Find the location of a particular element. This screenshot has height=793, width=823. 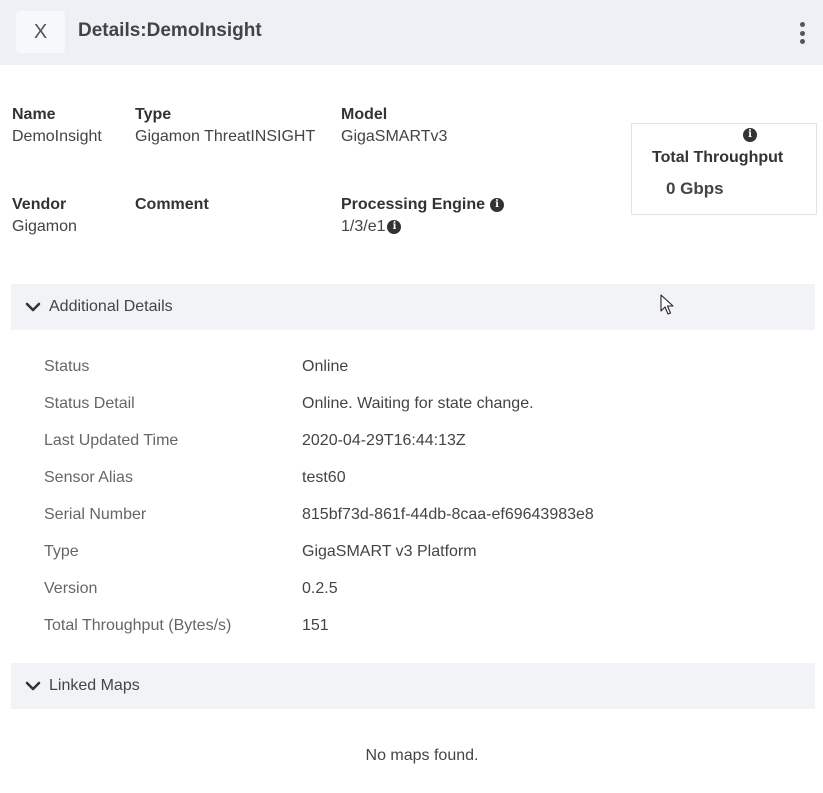

name-field: Name DemoInsight is located at coordinates (57, 126).